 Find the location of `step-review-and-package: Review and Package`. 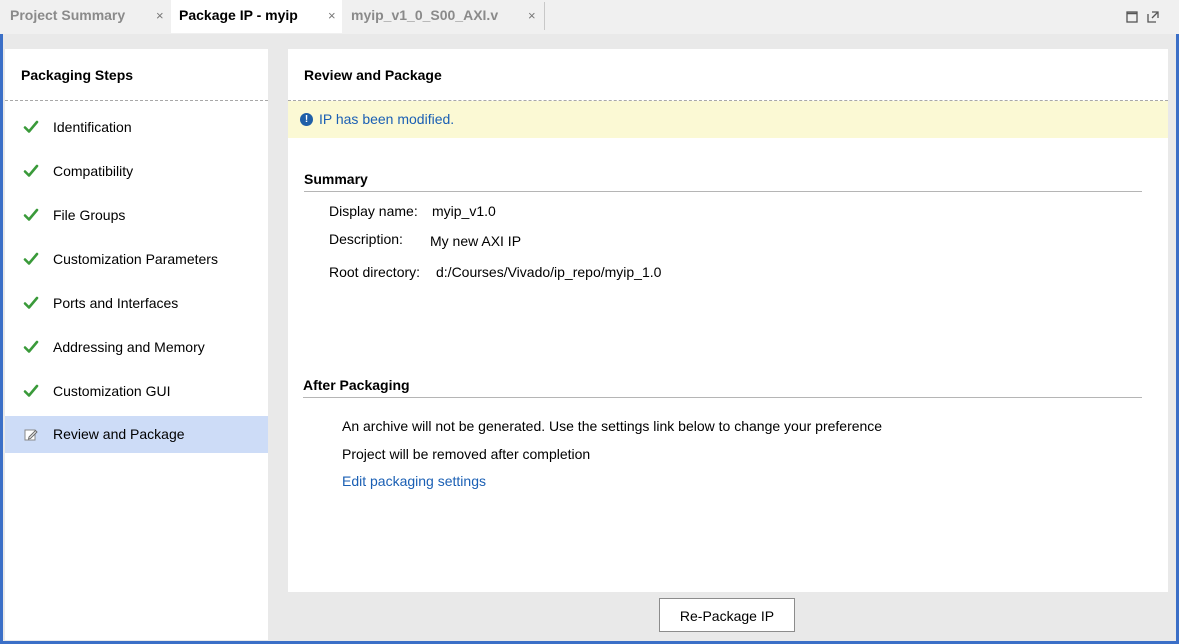

step-review-and-package: Review and Package is located at coordinates (136, 434).